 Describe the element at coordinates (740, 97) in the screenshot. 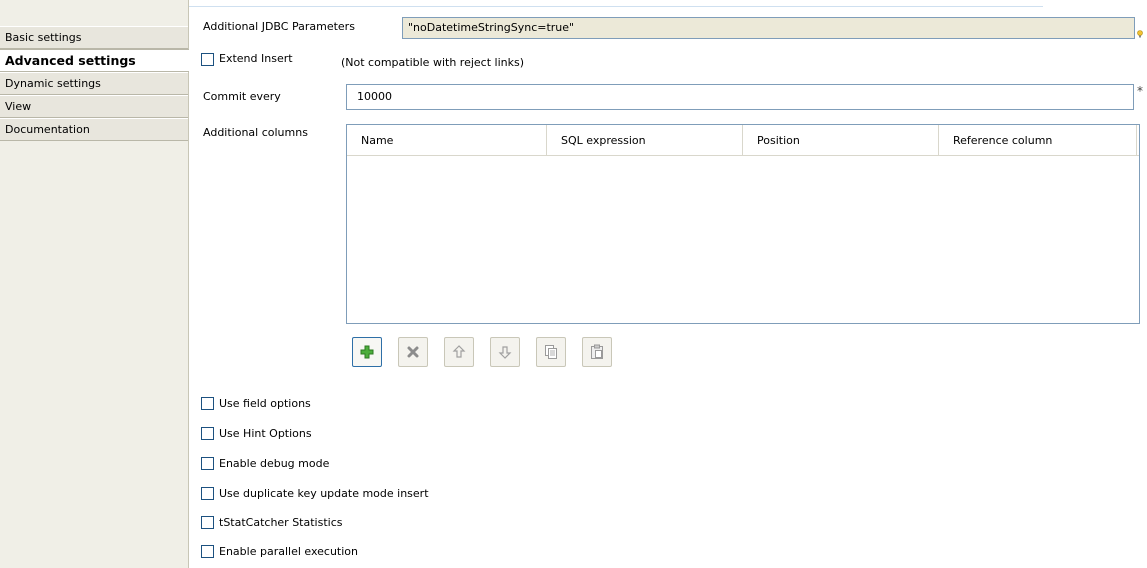

I see `commit-every-input: 10000` at that location.